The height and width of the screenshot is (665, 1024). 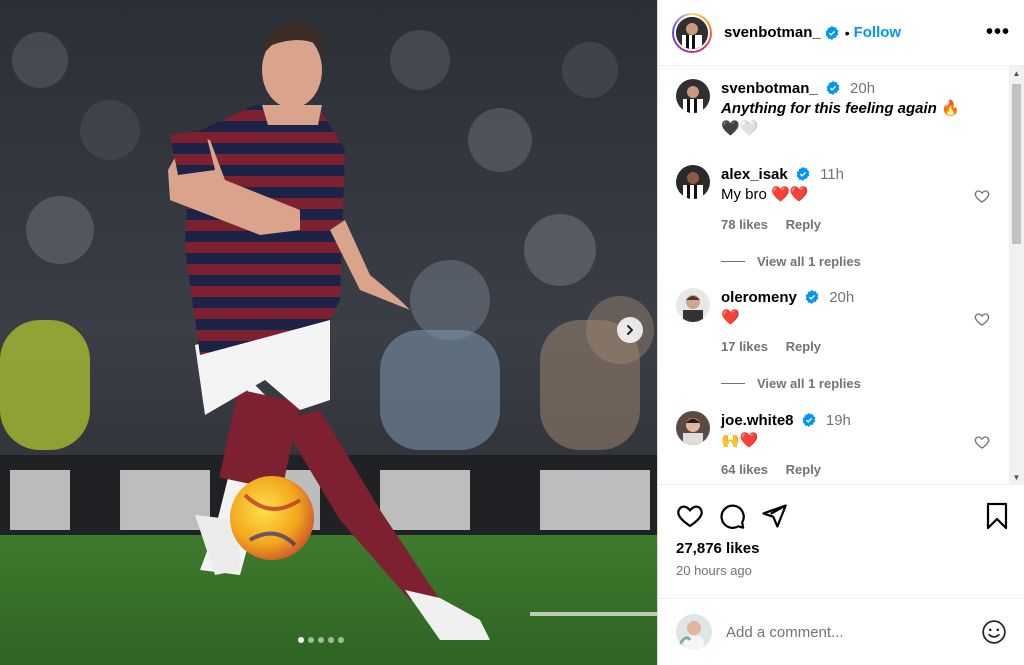 I want to click on comment-time: 19h, so click(x=838, y=420).